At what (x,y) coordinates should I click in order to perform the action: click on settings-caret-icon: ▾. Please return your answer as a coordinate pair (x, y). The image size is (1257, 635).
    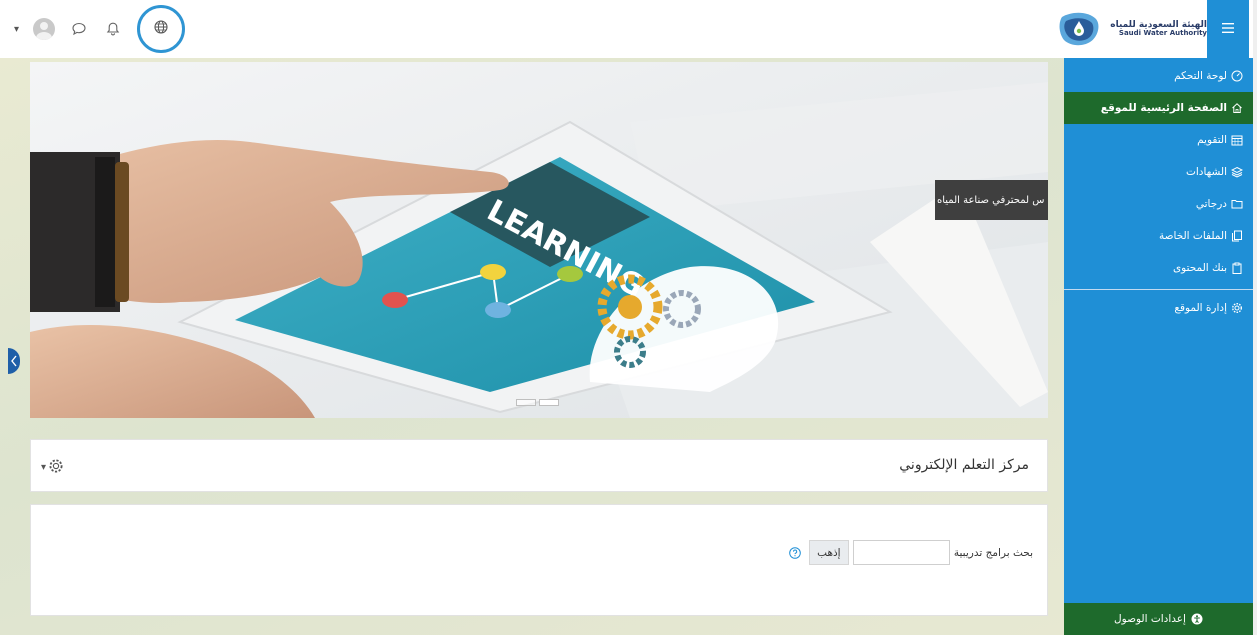
    Looking at the image, I should click on (44, 467).